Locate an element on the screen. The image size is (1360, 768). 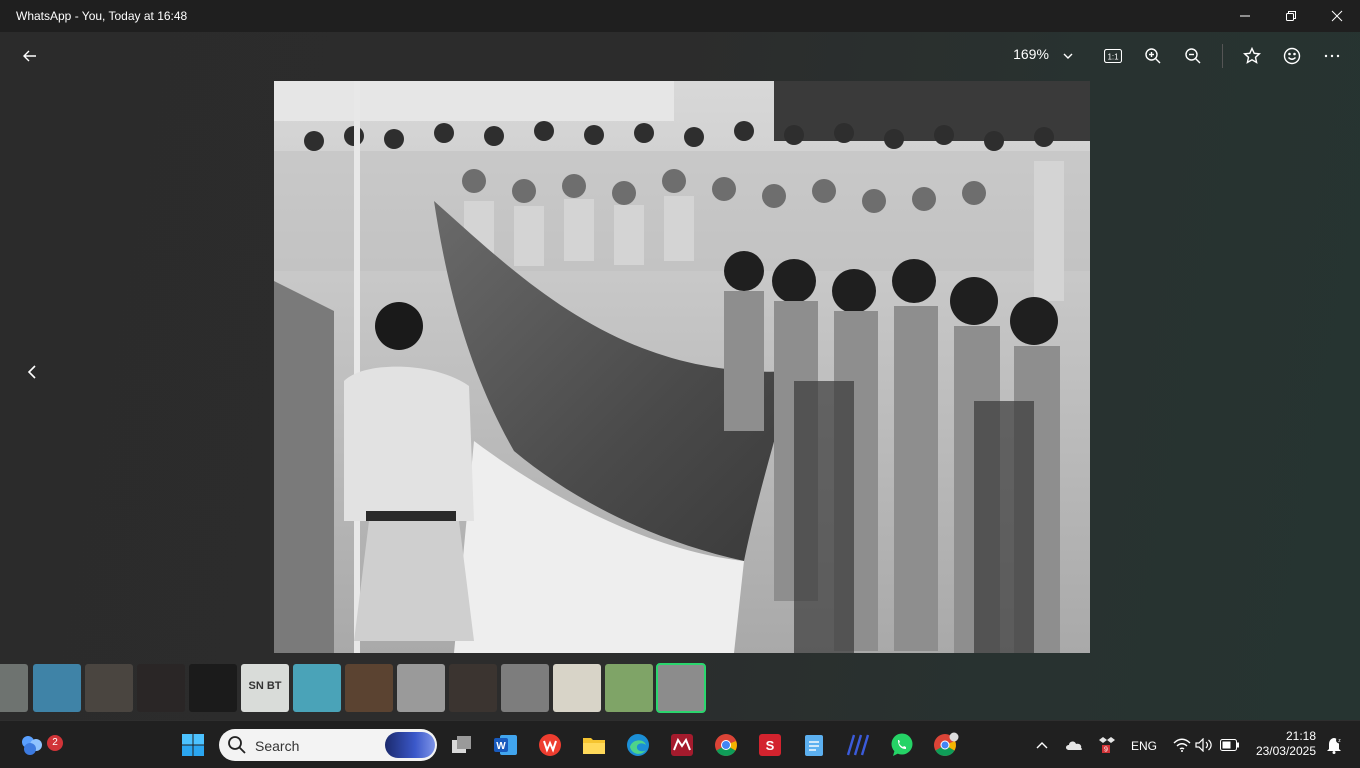
thumb-6: SN BT is located at coordinates (265, 688).